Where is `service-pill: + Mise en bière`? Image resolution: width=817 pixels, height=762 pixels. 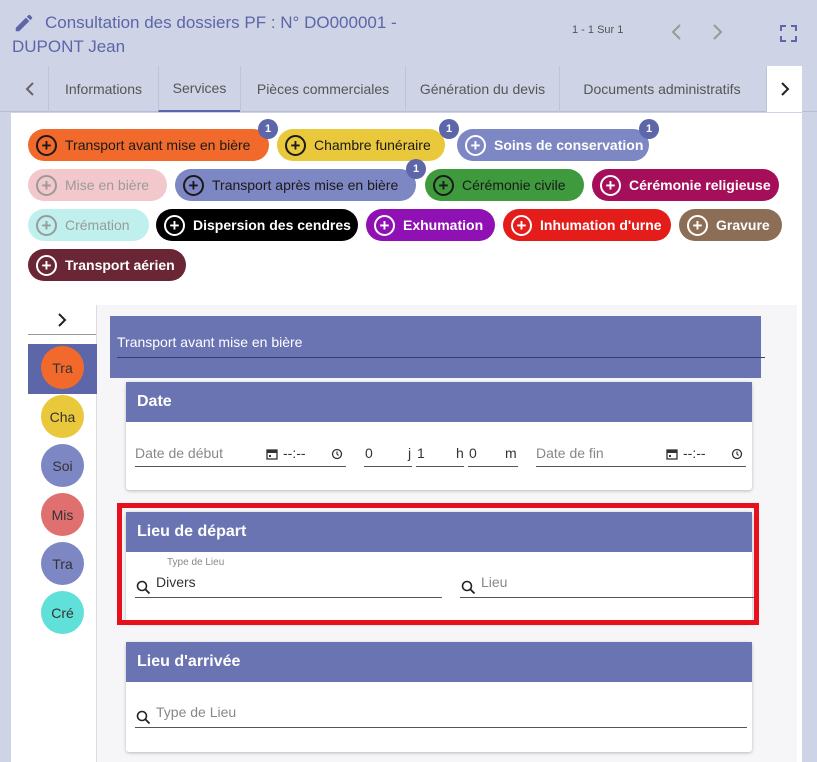
service-pill: + Mise en bière is located at coordinates (97, 185).